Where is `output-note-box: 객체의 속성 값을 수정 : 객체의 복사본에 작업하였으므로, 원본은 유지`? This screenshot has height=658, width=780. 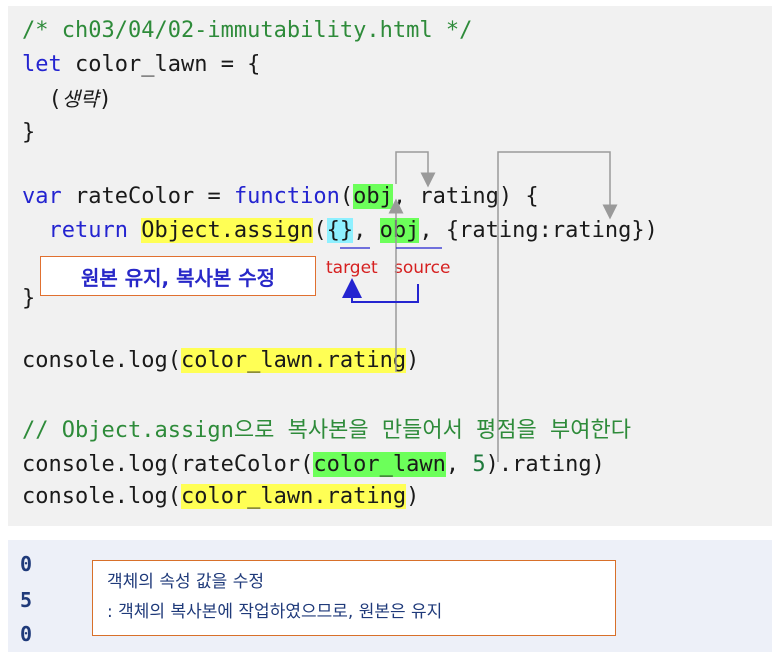
output-note-box: 객체의 속성 값을 수정 : 객체의 복사본에 작업하였으므로, 원본은 유지 is located at coordinates (354, 598).